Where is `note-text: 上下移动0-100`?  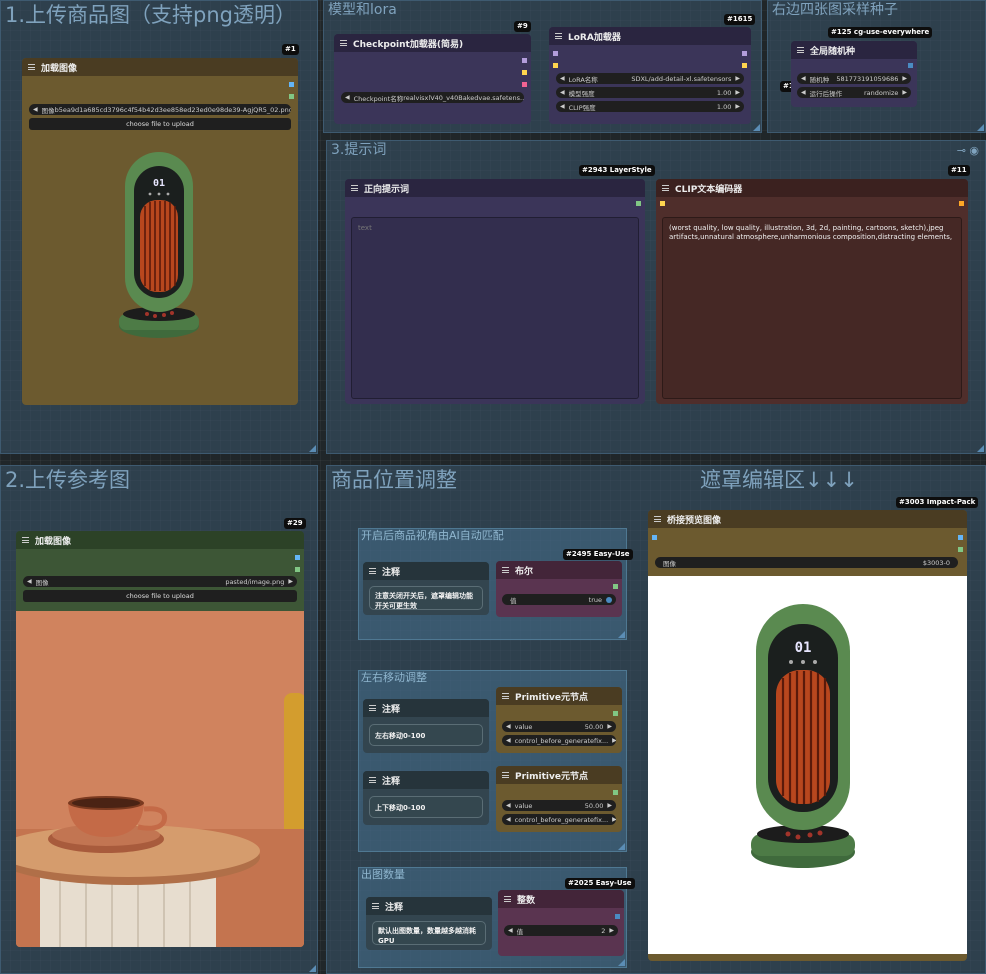
note-text: 上下移动0-100 is located at coordinates (426, 807).